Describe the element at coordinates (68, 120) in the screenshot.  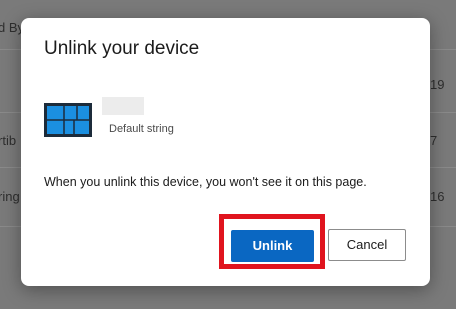
I see `device-tile-icon` at that location.